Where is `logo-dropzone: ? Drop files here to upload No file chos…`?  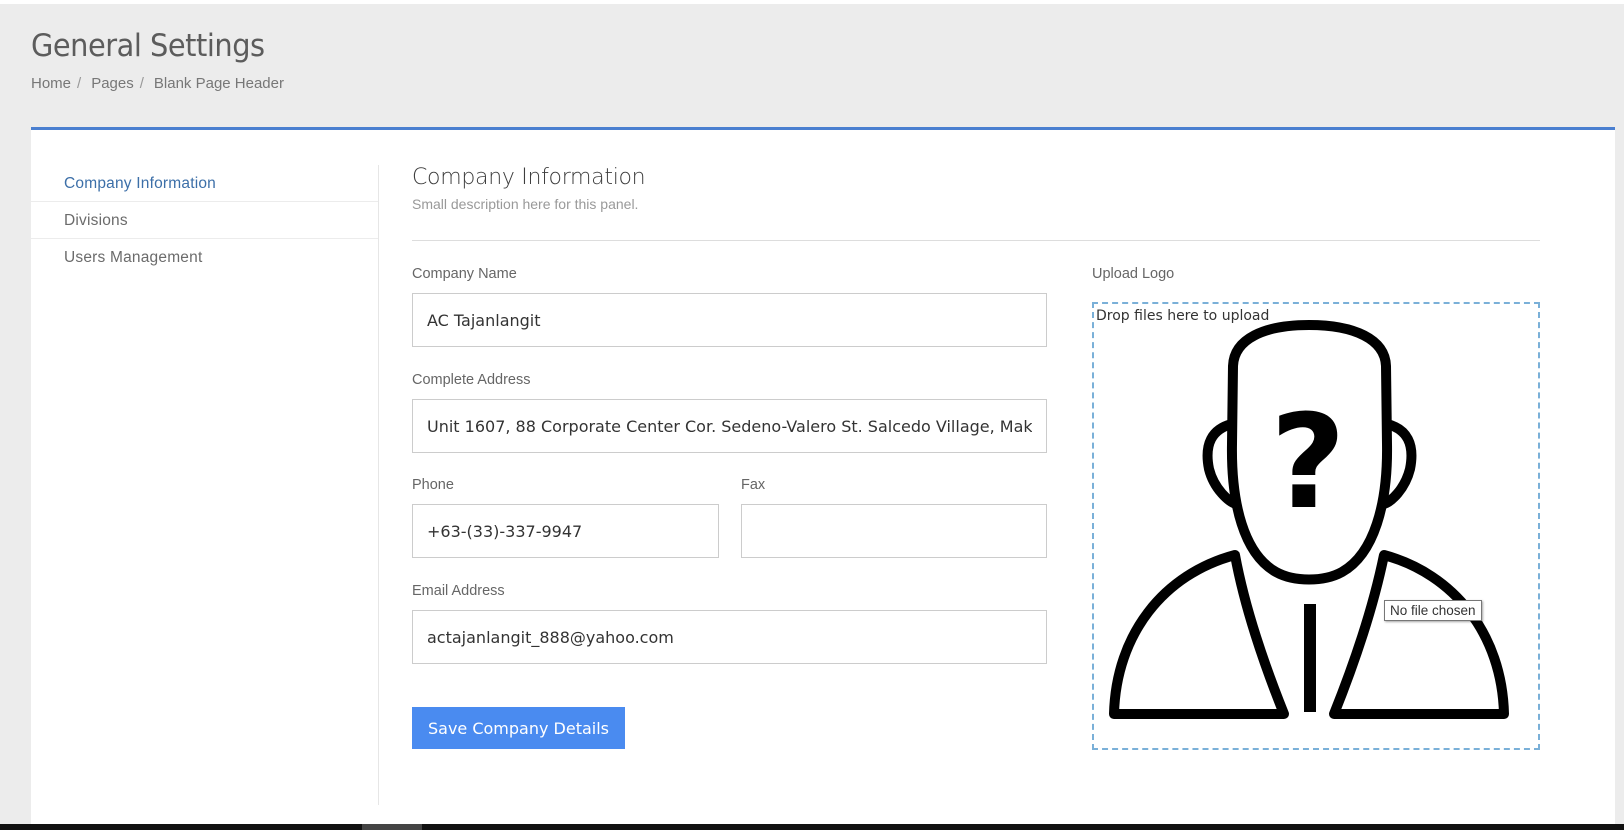 logo-dropzone: ? Drop files here to upload No file chos… is located at coordinates (1316, 526).